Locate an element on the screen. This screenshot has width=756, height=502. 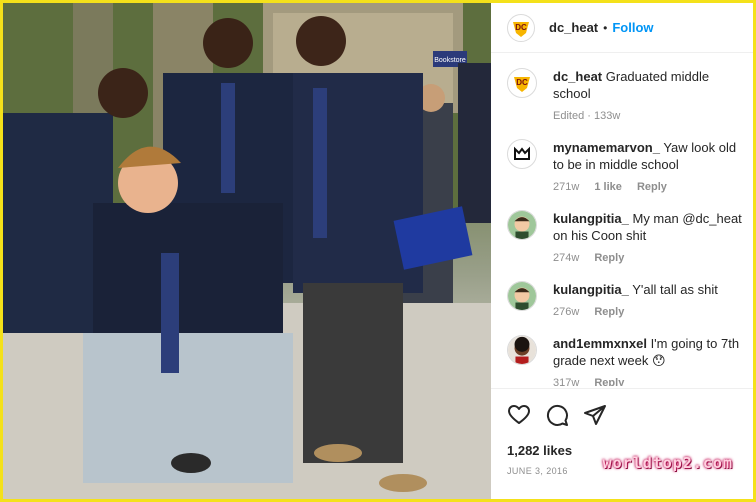
follow-button: Follow is located at coordinates (632, 27).